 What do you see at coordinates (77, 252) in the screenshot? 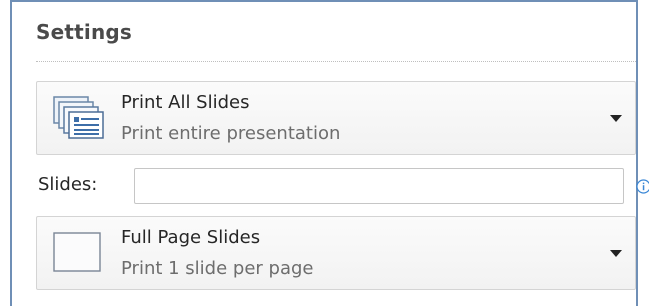
I see `full-page-slide-icon` at bounding box center [77, 252].